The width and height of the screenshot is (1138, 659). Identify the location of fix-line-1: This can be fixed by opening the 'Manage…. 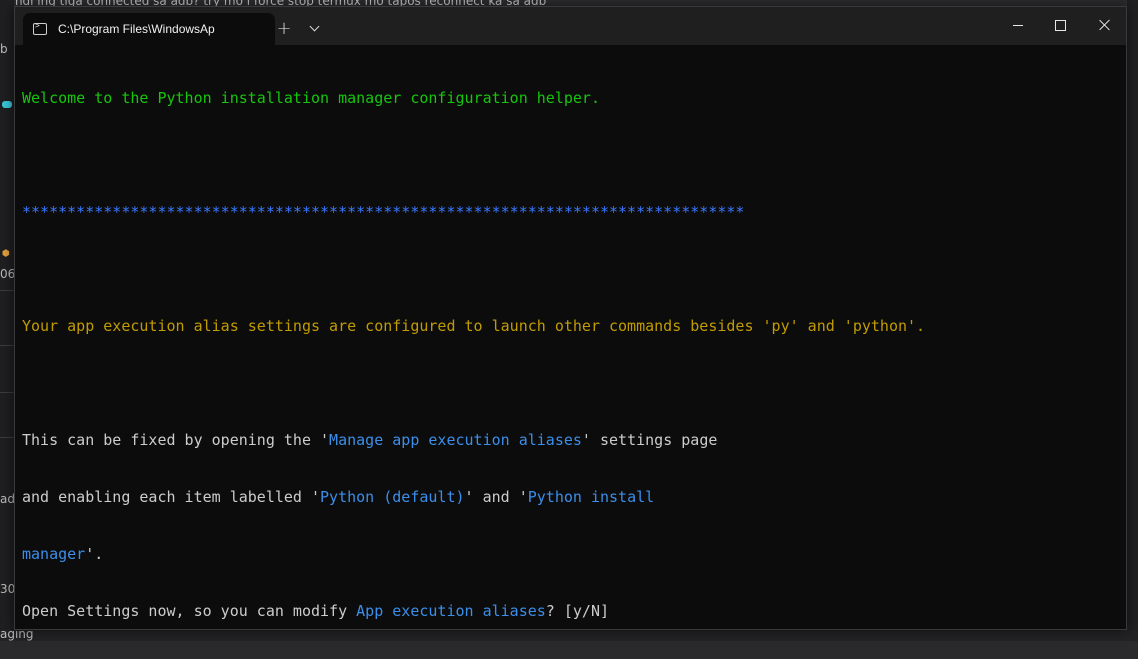
(574, 440).